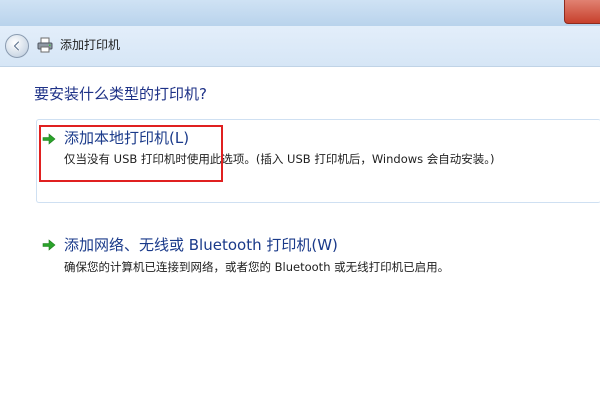 The width and height of the screenshot is (600, 400). What do you see at coordinates (131, 153) in the screenshot?
I see `red-highlight-annotation` at bounding box center [131, 153].